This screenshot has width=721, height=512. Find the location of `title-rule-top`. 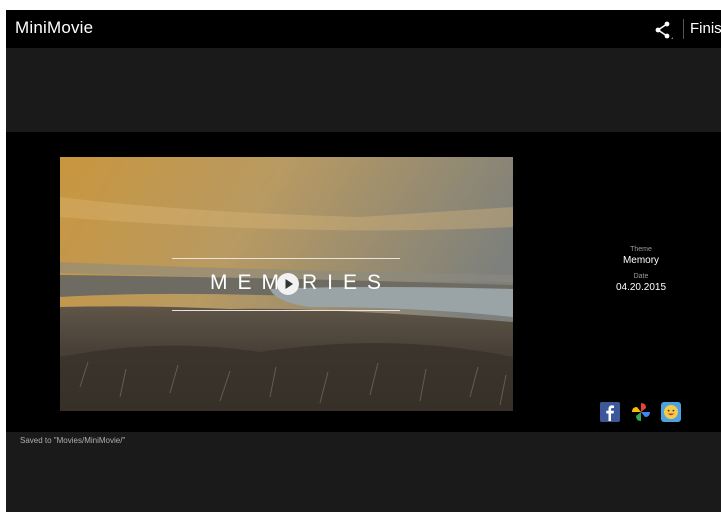

title-rule-top is located at coordinates (286, 258).